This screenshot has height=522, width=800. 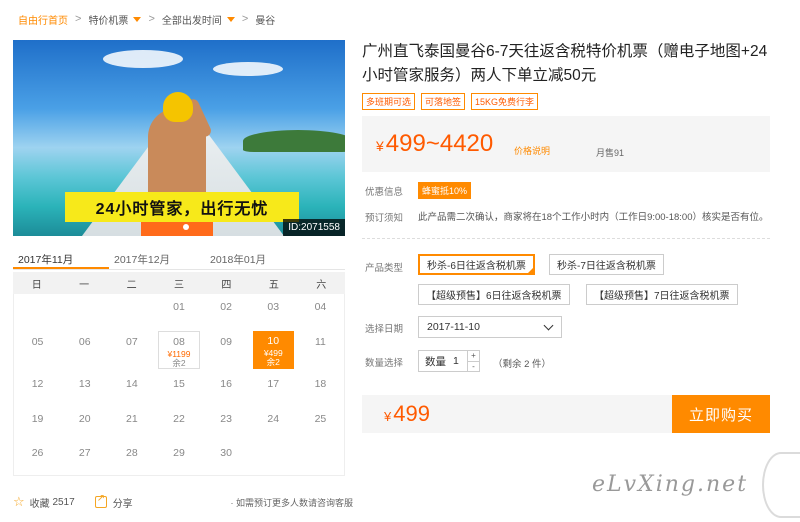 What do you see at coordinates (294, 141) in the screenshot?
I see `island-shape` at bounding box center [294, 141].